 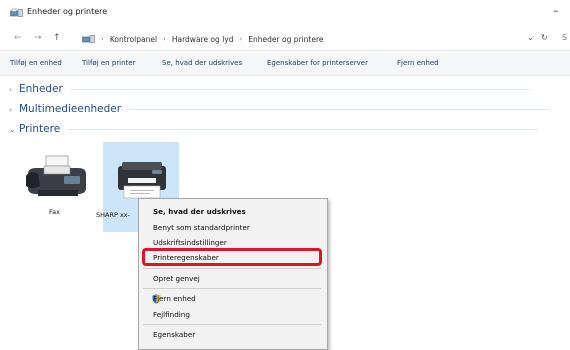 What do you see at coordinates (285, 13) in the screenshot?
I see `title-bar: Enheder og printere –` at bounding box center [285, 13].